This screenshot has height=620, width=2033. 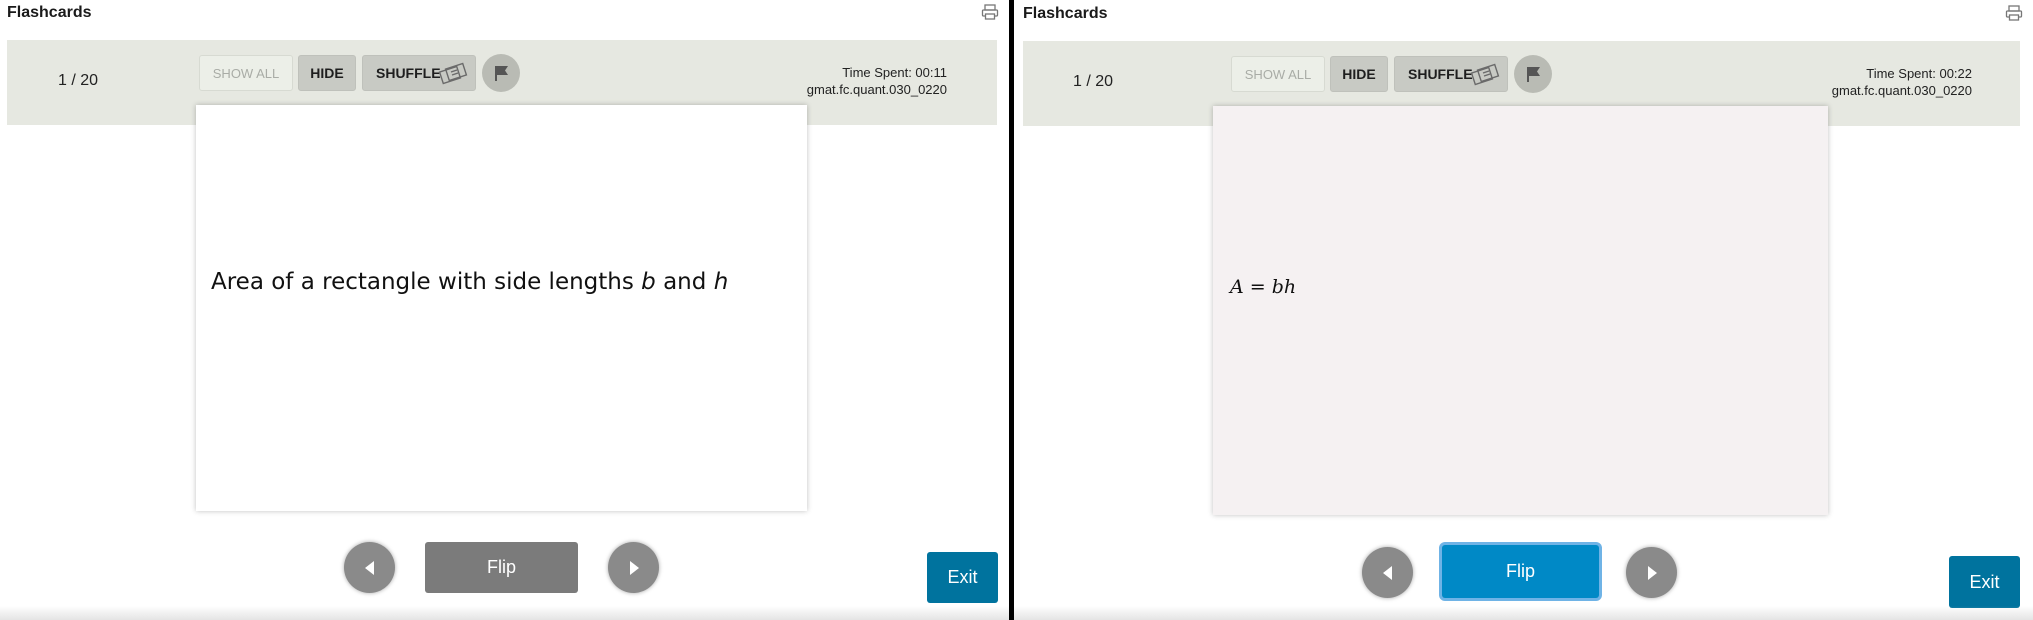 I want to click on card-answer-formula: A = bh, so click(x=1263, y=287).